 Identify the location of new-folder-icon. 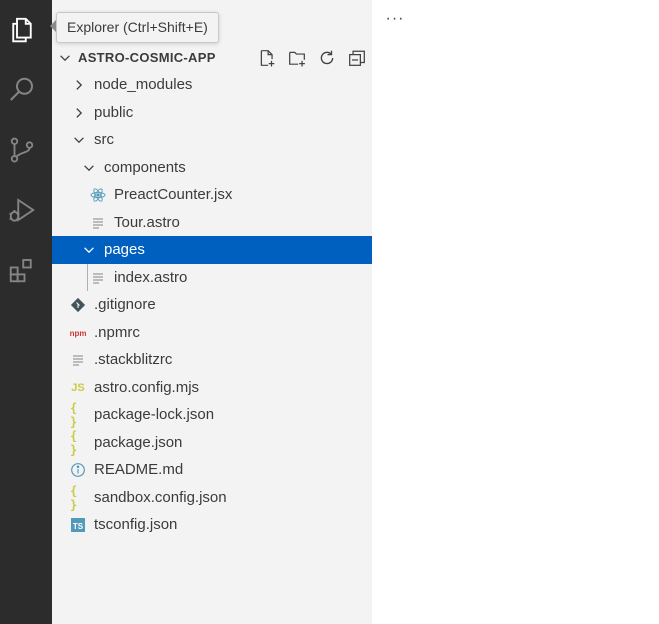
(297, 58).